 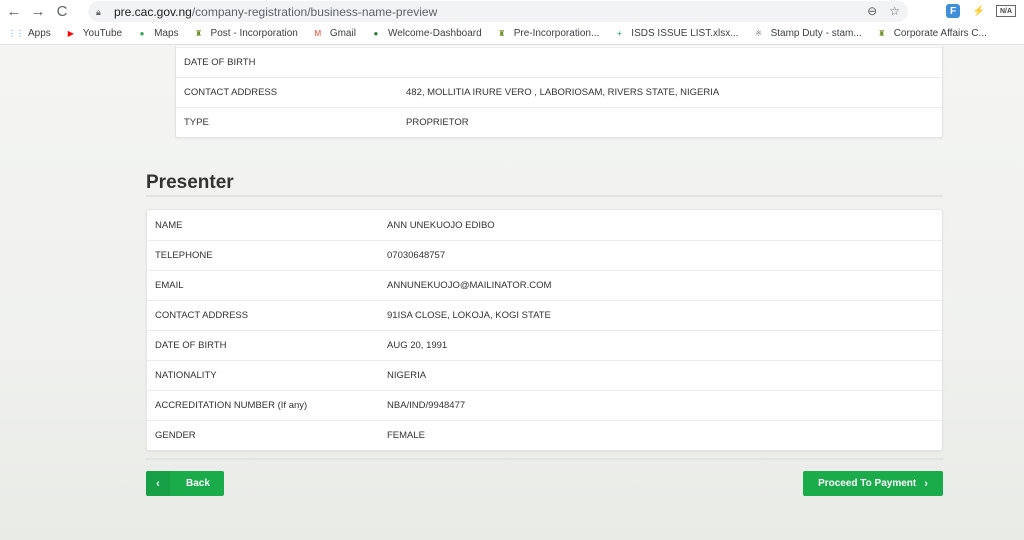 What do you see at coordinates (867, 483) in the screenshot?
I see `proceed-button-label: Proceed To Payment` at bounding box center [867, 483].